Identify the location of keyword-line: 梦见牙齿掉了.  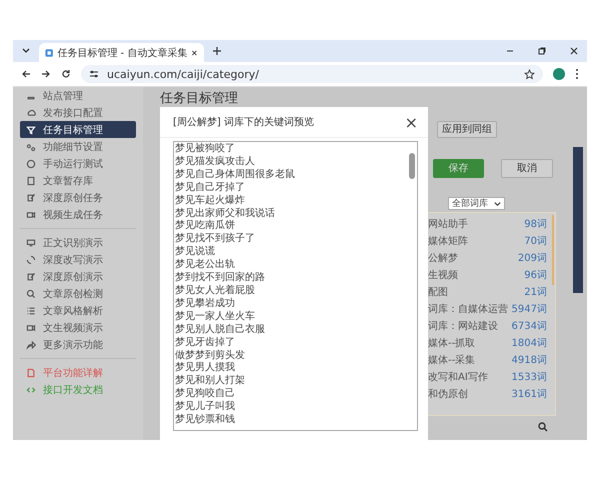
(205, 343).